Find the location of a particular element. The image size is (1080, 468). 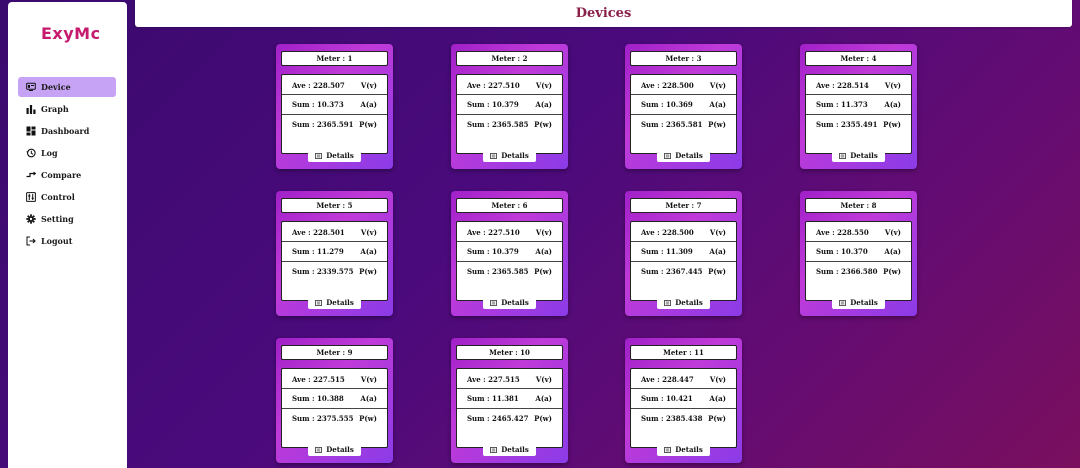

reading-value: Sum : 10.369 is located at coordinates (667, 104).